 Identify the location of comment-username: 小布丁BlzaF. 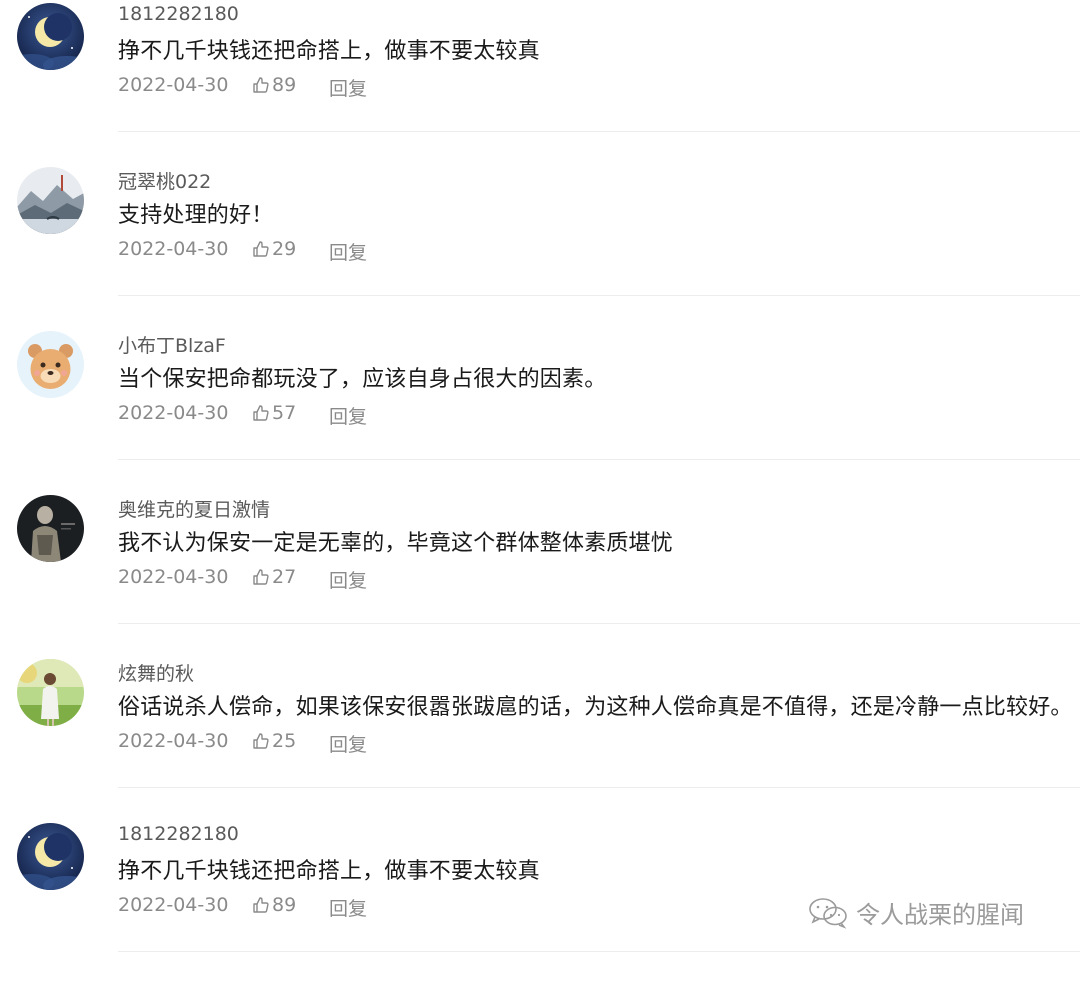
(172, 344).